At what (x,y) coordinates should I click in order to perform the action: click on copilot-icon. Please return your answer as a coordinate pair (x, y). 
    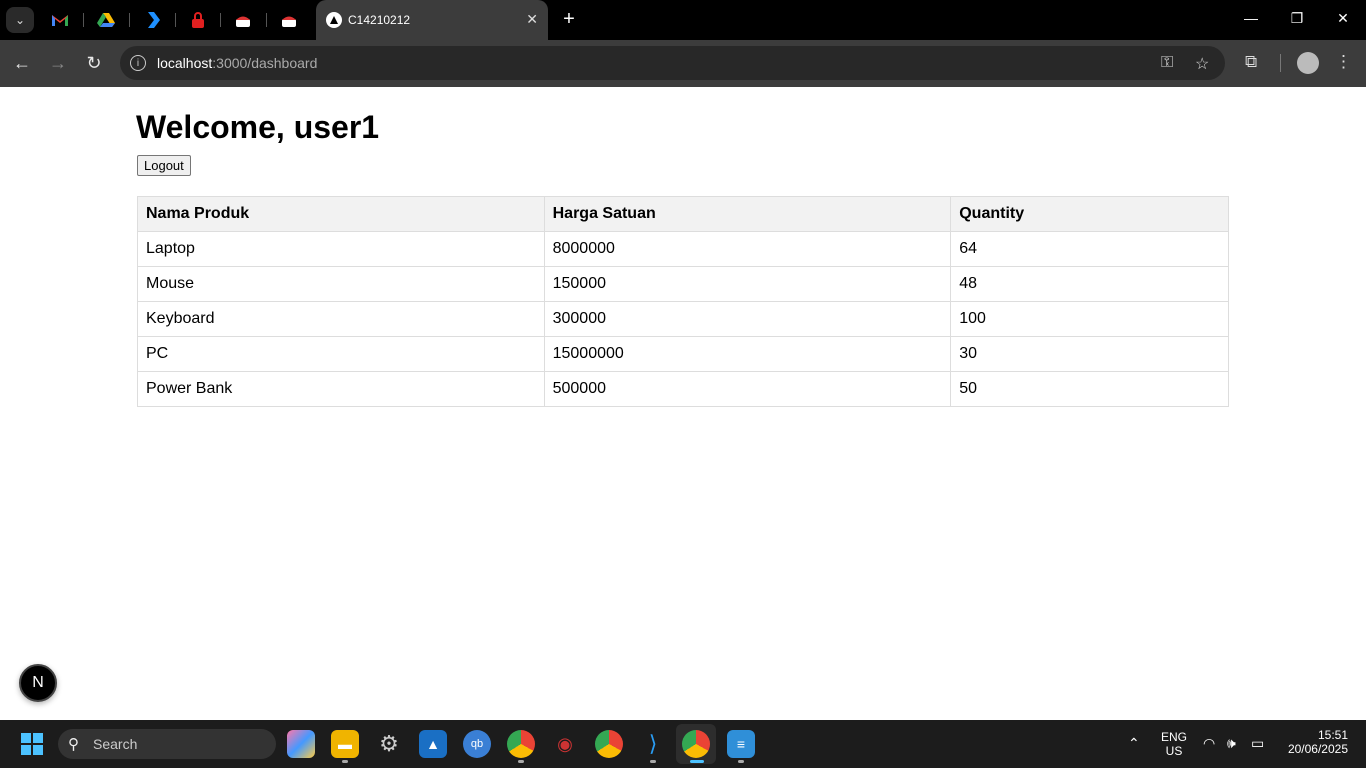
    Looking at the image, I should click on (301, 744).